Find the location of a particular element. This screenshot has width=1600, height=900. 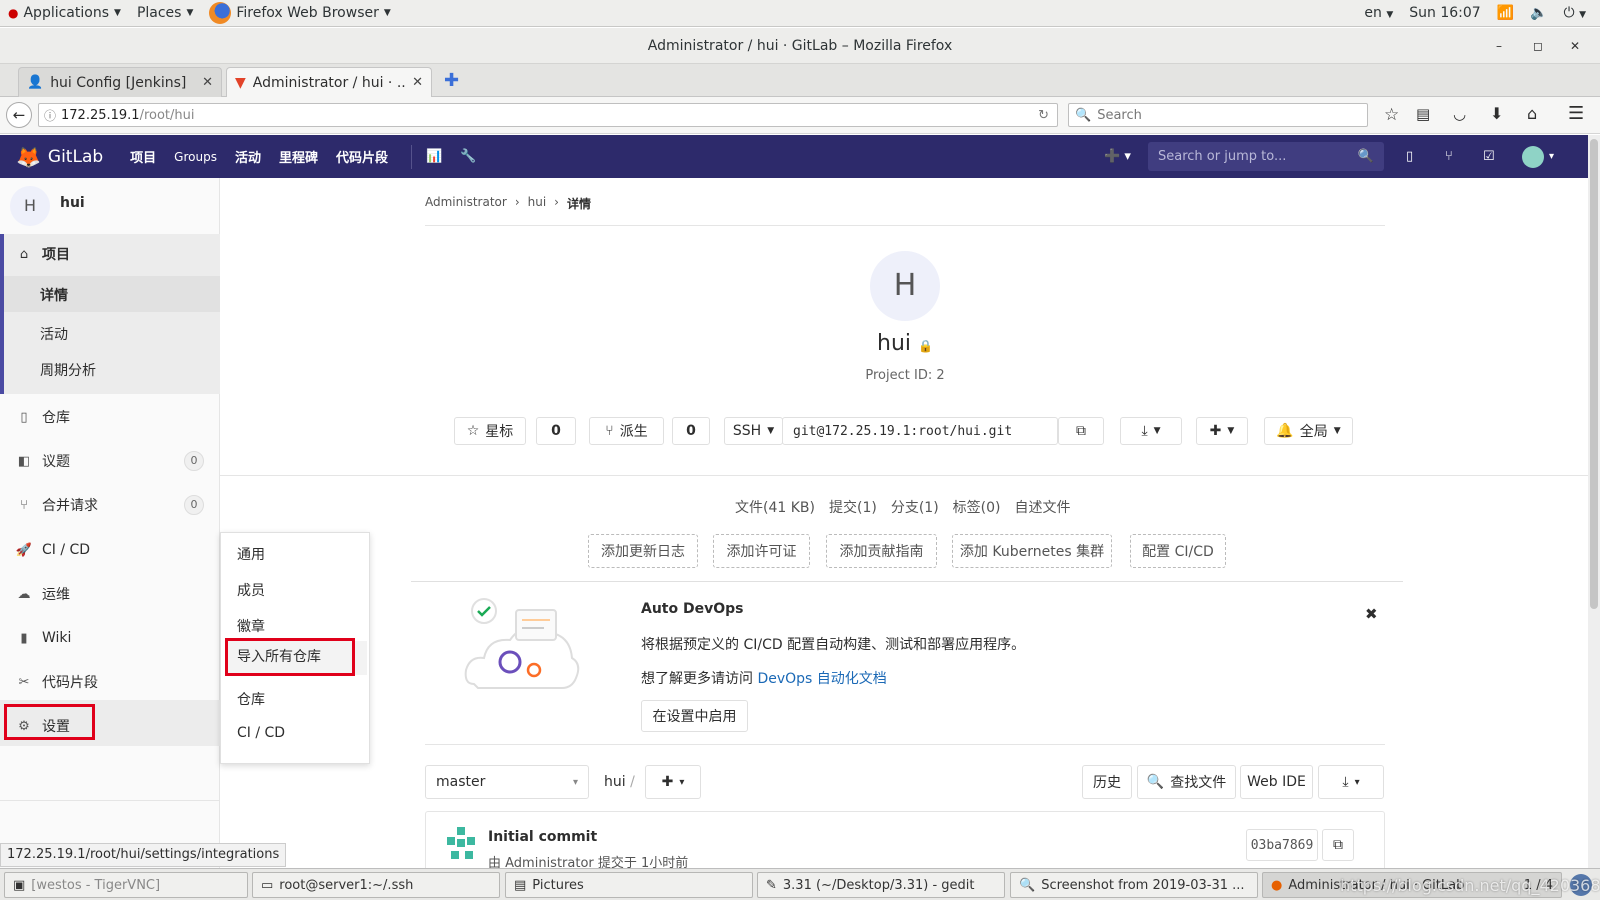

nav-activity: 活动 is located at coordinates (248, 156).